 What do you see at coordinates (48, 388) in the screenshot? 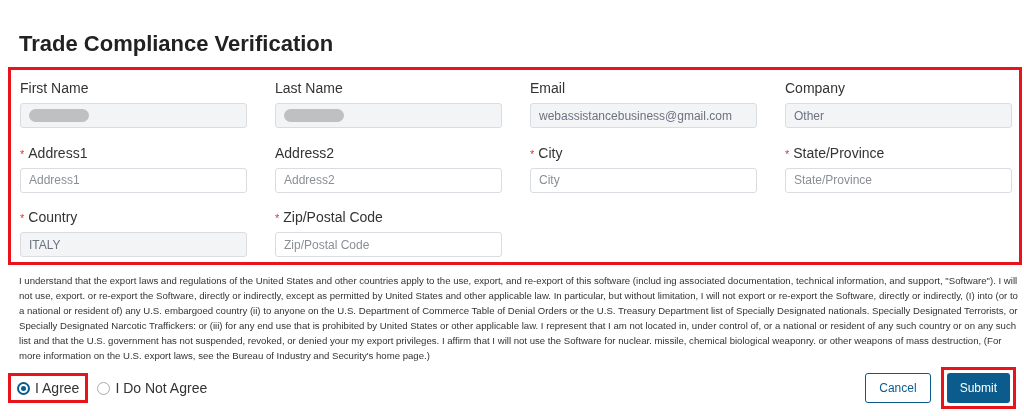
I see `radio-option: I Agree` at bounding box center [48, 388].